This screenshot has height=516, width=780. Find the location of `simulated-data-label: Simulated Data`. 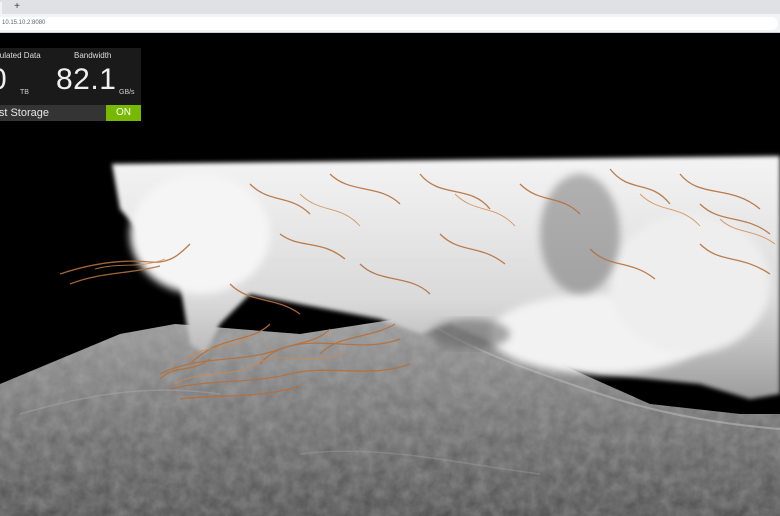

simulated-data-label: Simulated Data is located at coordinates (20, 55).